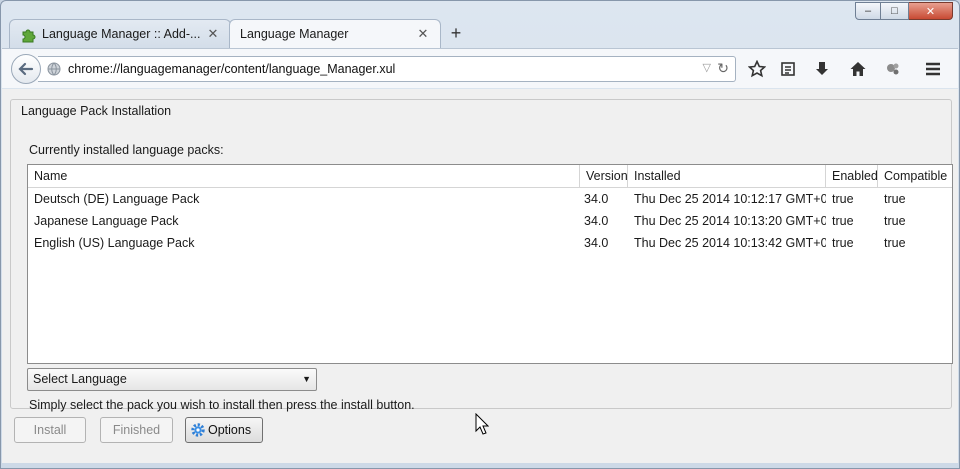  I want to click on download-icon, so click(822, 69).